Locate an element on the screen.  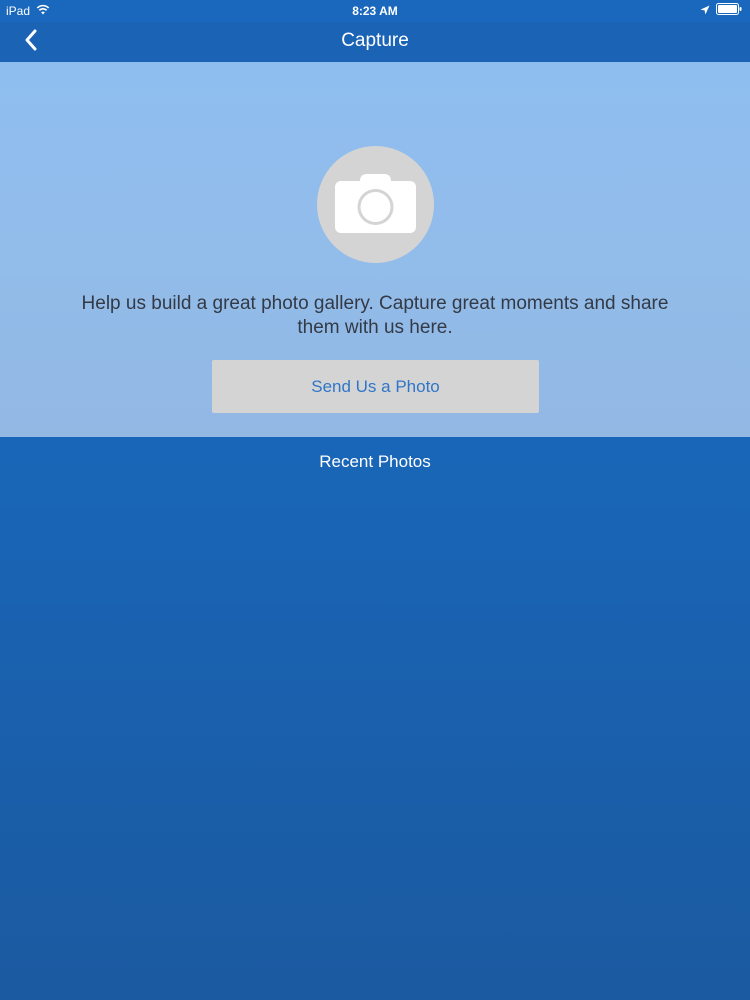
status-time: 8:23 AM is located at coordinates (375, 11).